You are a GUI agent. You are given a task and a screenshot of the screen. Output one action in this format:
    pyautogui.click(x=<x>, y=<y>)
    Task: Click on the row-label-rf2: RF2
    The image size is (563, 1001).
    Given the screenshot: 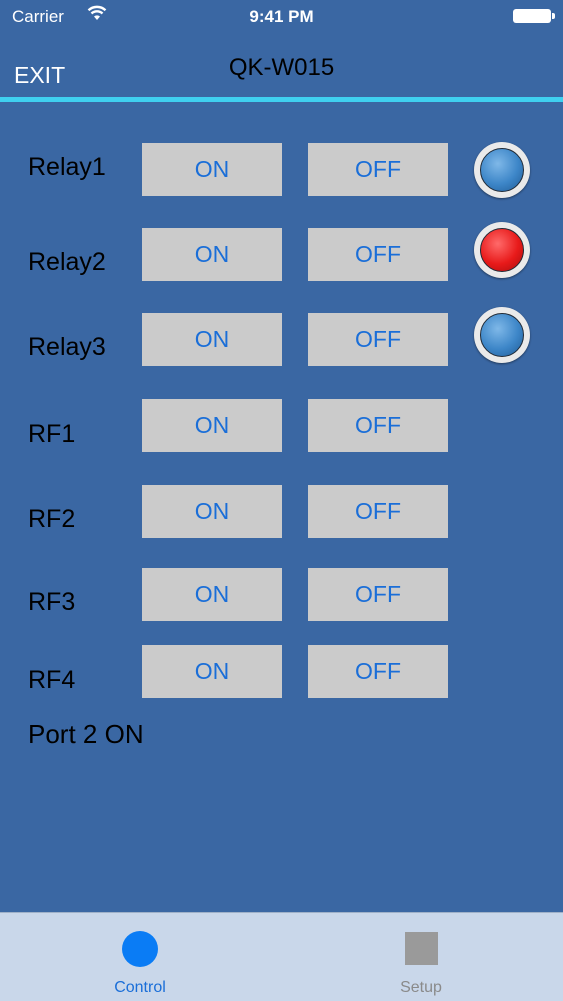 What is the action you would take?
    pyautogui.click(x=52, y=519)
    